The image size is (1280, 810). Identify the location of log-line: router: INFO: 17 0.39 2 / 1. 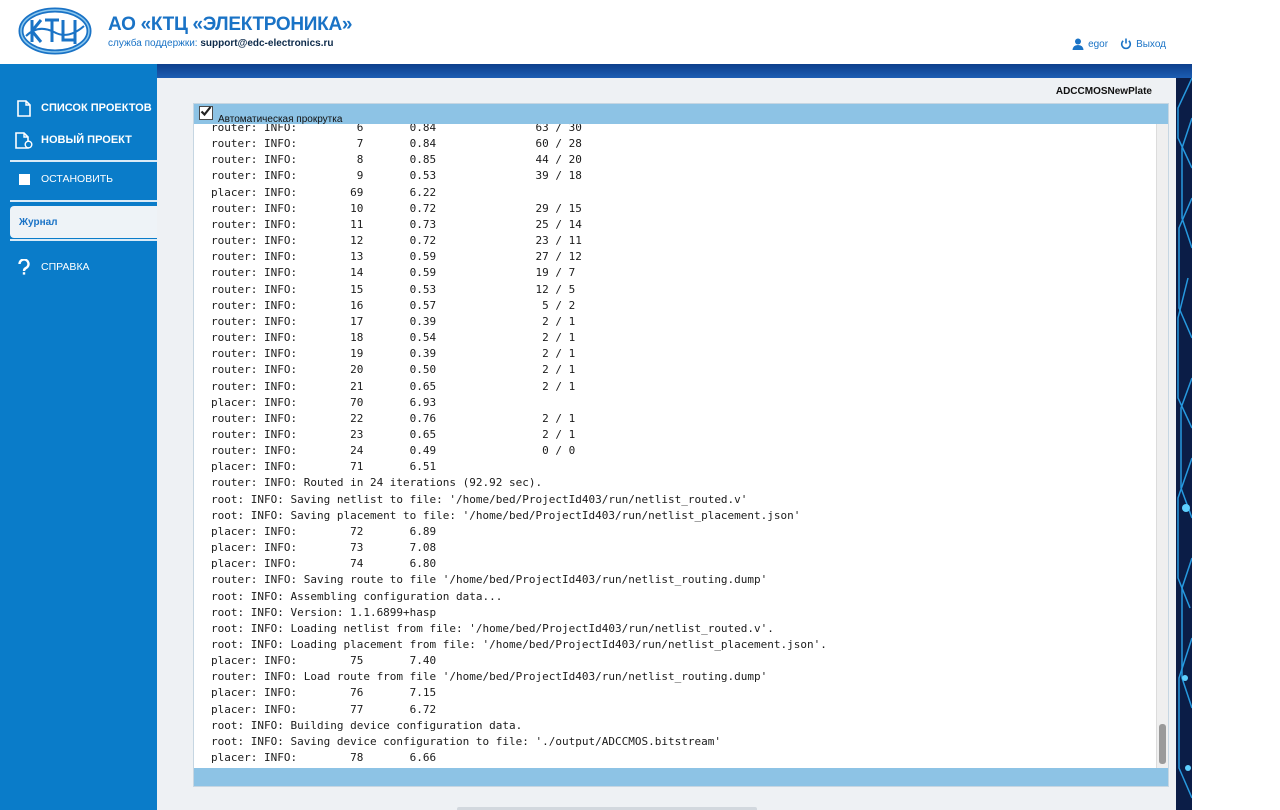
(393, 321).